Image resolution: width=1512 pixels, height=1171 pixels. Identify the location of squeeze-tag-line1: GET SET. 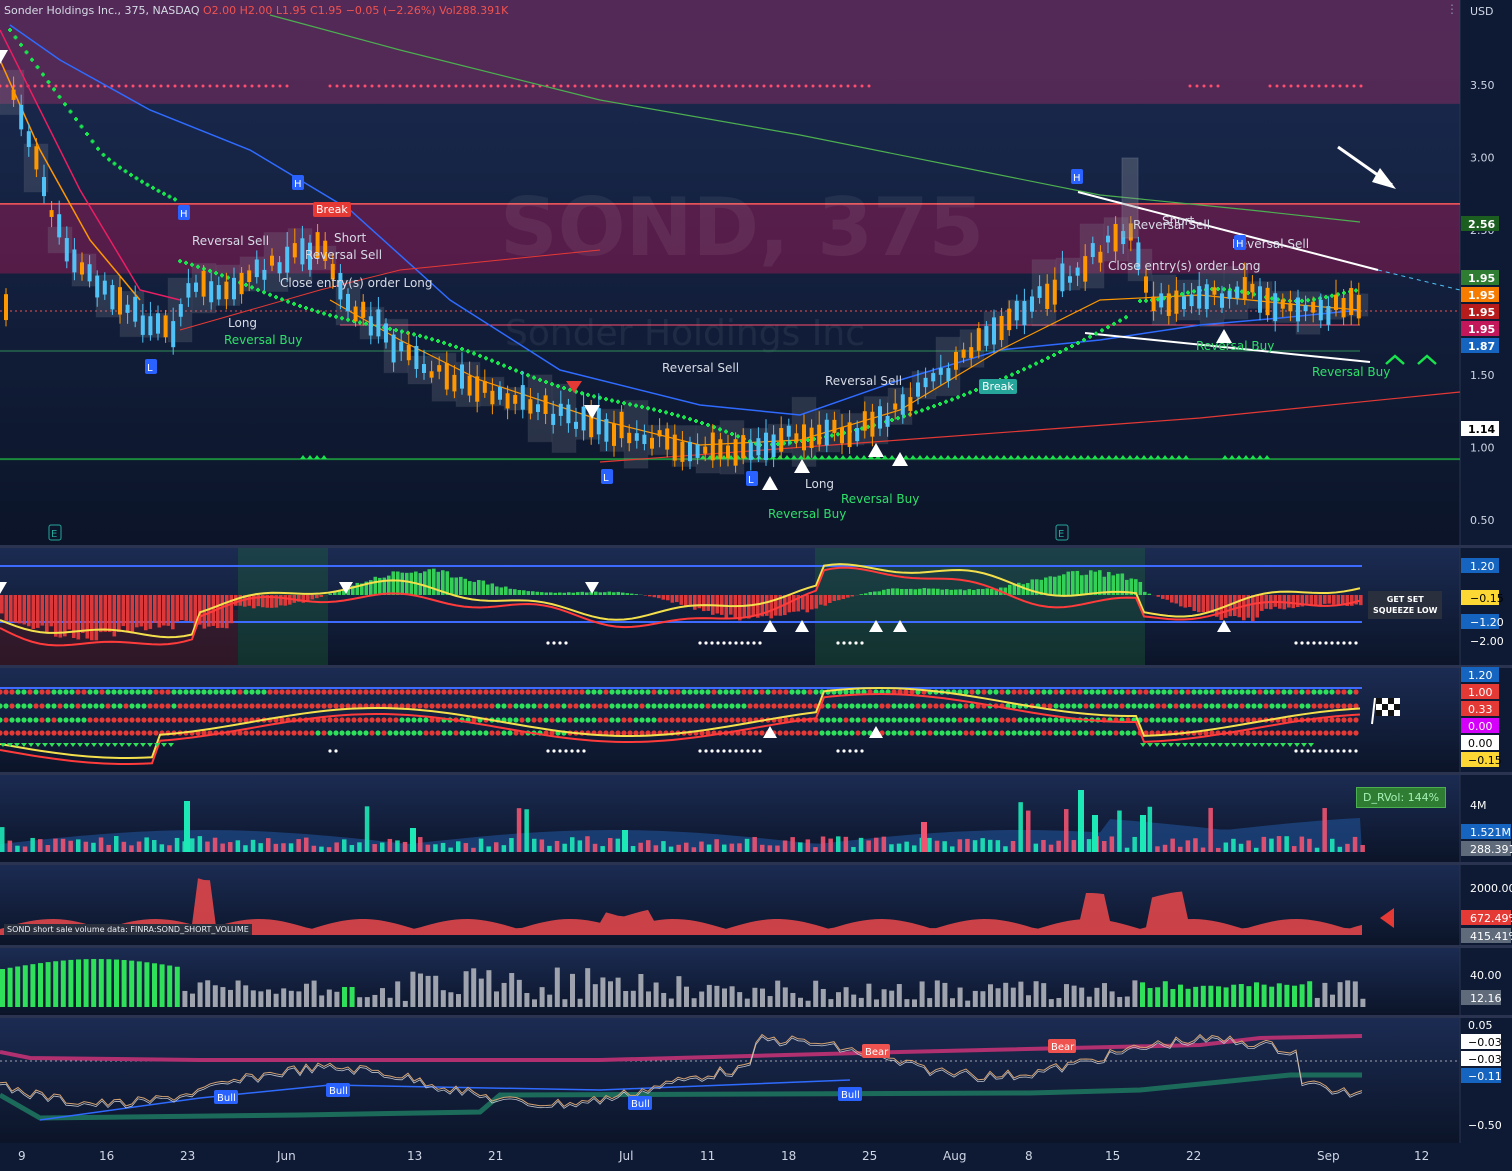
(1405, 599).